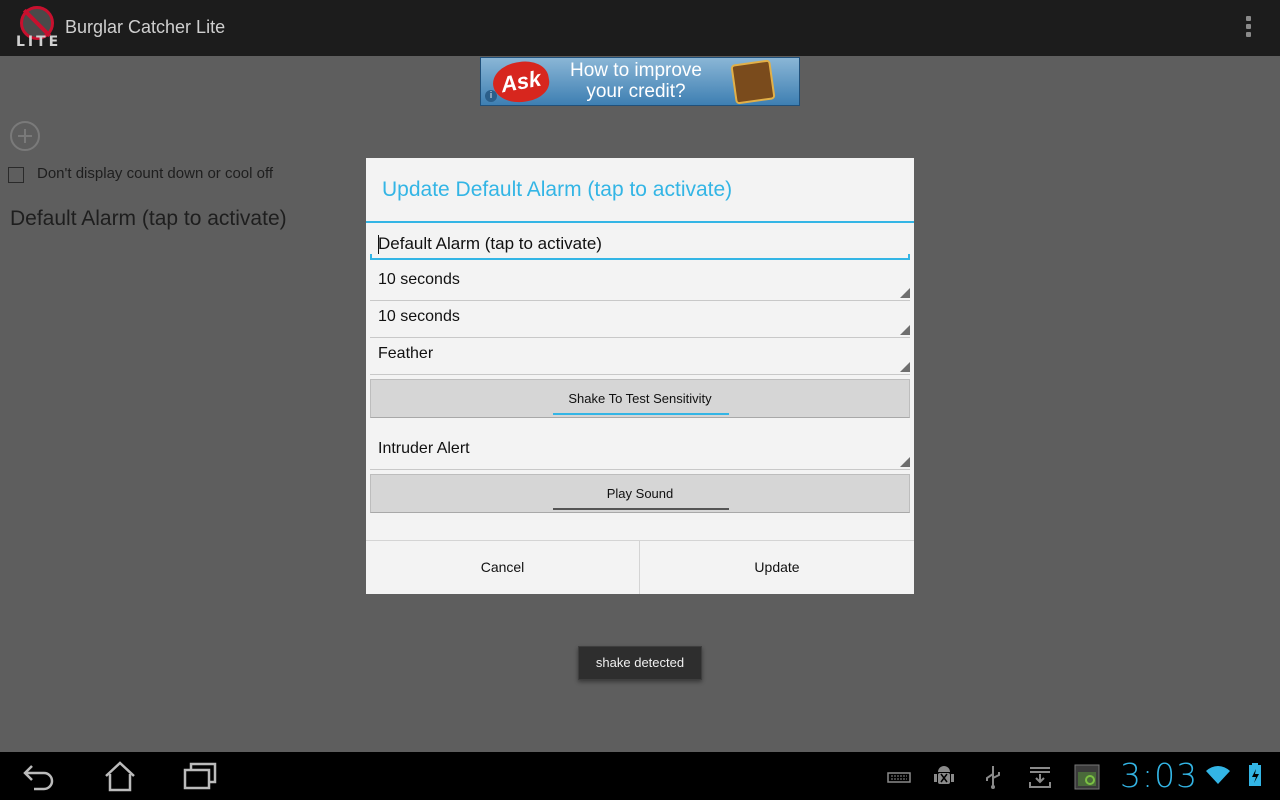  Describe the element at coordinates (640, 222) in the screenshot. I see `dialog-title-divider` at that location.